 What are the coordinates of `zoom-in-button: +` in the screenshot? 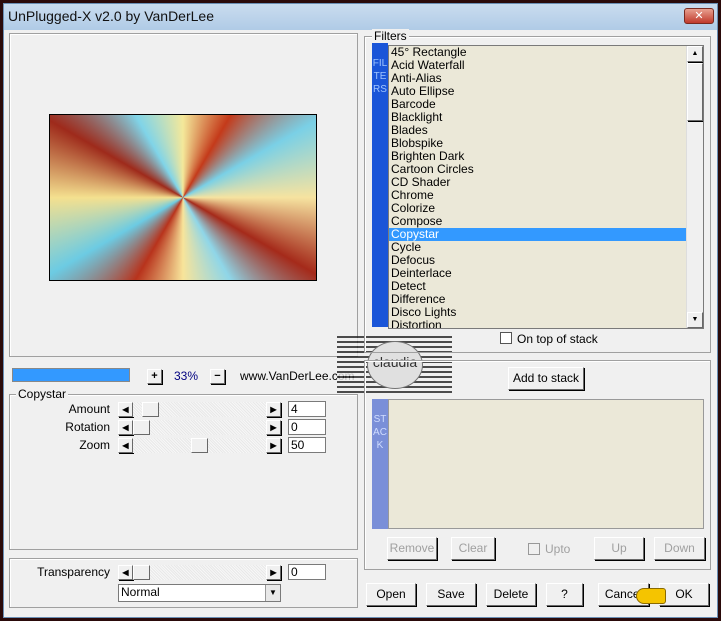 It's located at (154, 376).